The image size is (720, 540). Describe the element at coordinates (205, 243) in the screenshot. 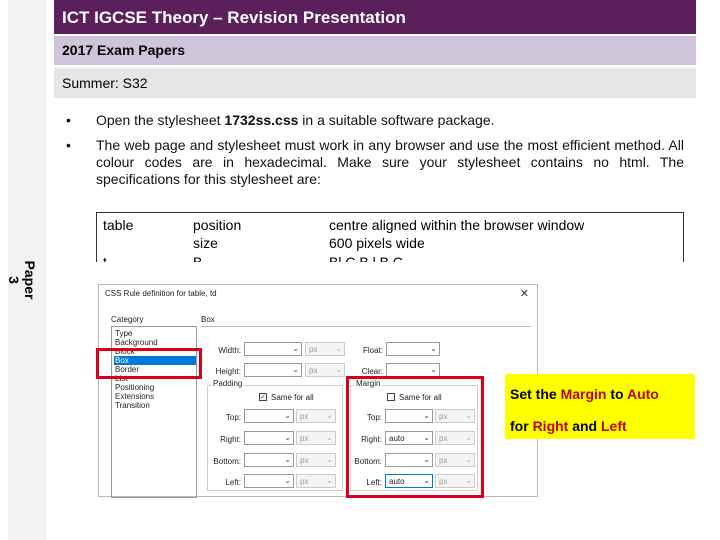

I see `spec-property: size` at that location.